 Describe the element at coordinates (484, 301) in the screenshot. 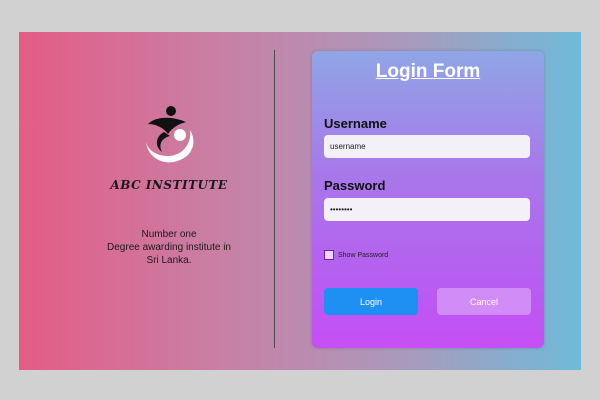

I see `cancel-button: Cancel` at that location.